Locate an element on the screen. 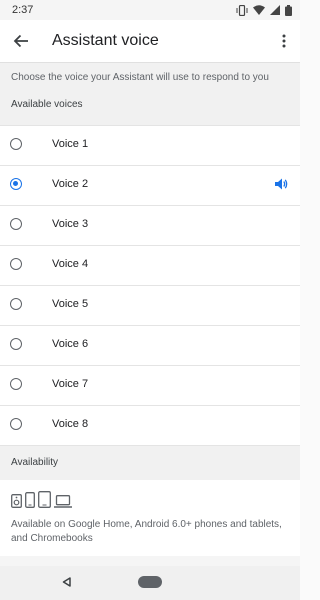 The height and width of the screenshot is (600, 320). voice-label: Voice 8 is located at coordinates (70, 424).